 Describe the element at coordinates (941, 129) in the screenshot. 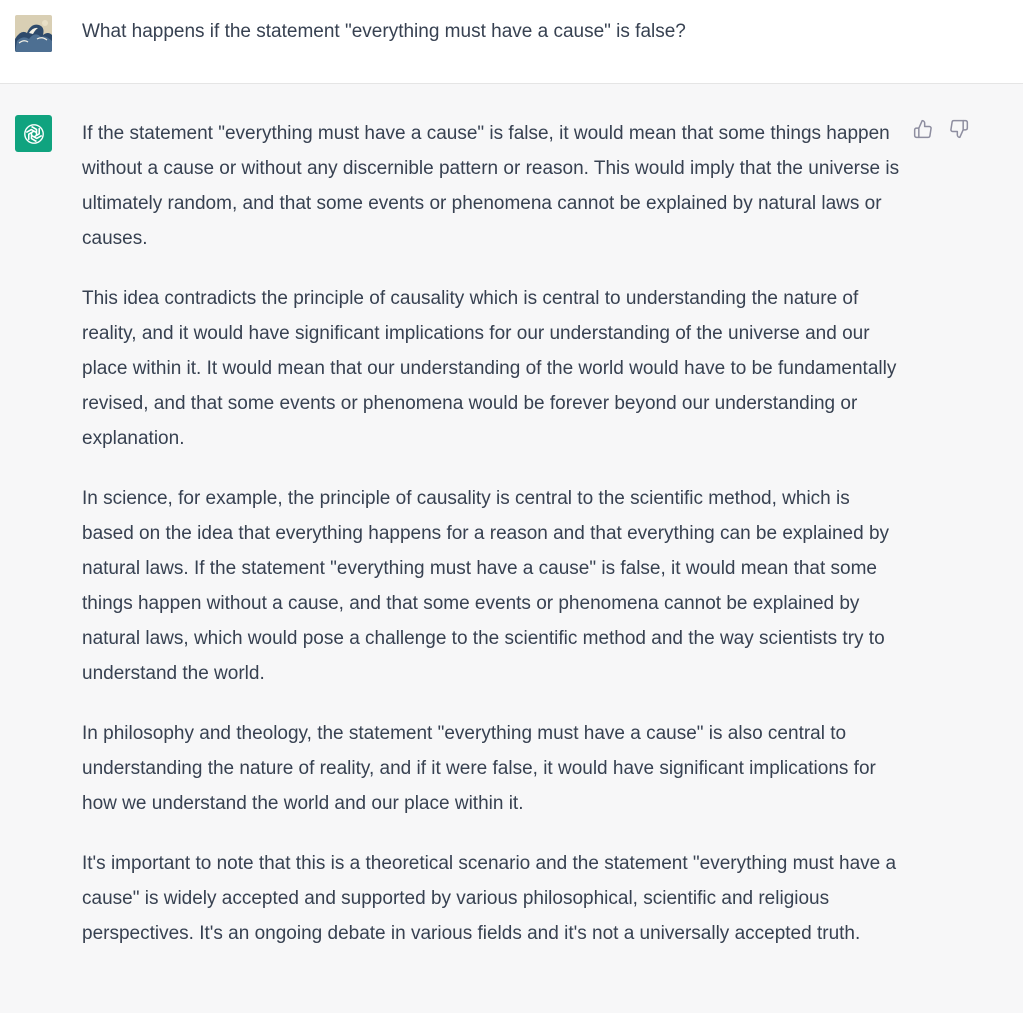

I see `feedback-buttons` at that location.